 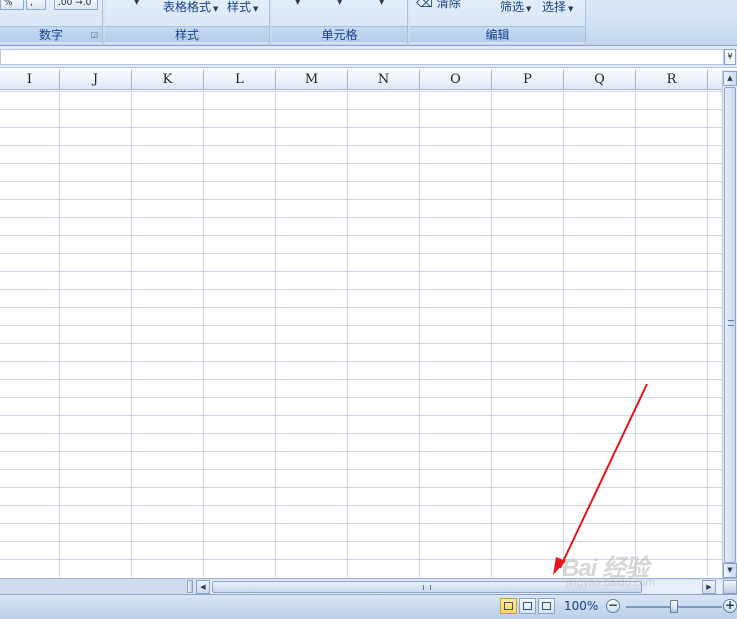 I want to click on page-break-icon, so click(x=546, y=606).